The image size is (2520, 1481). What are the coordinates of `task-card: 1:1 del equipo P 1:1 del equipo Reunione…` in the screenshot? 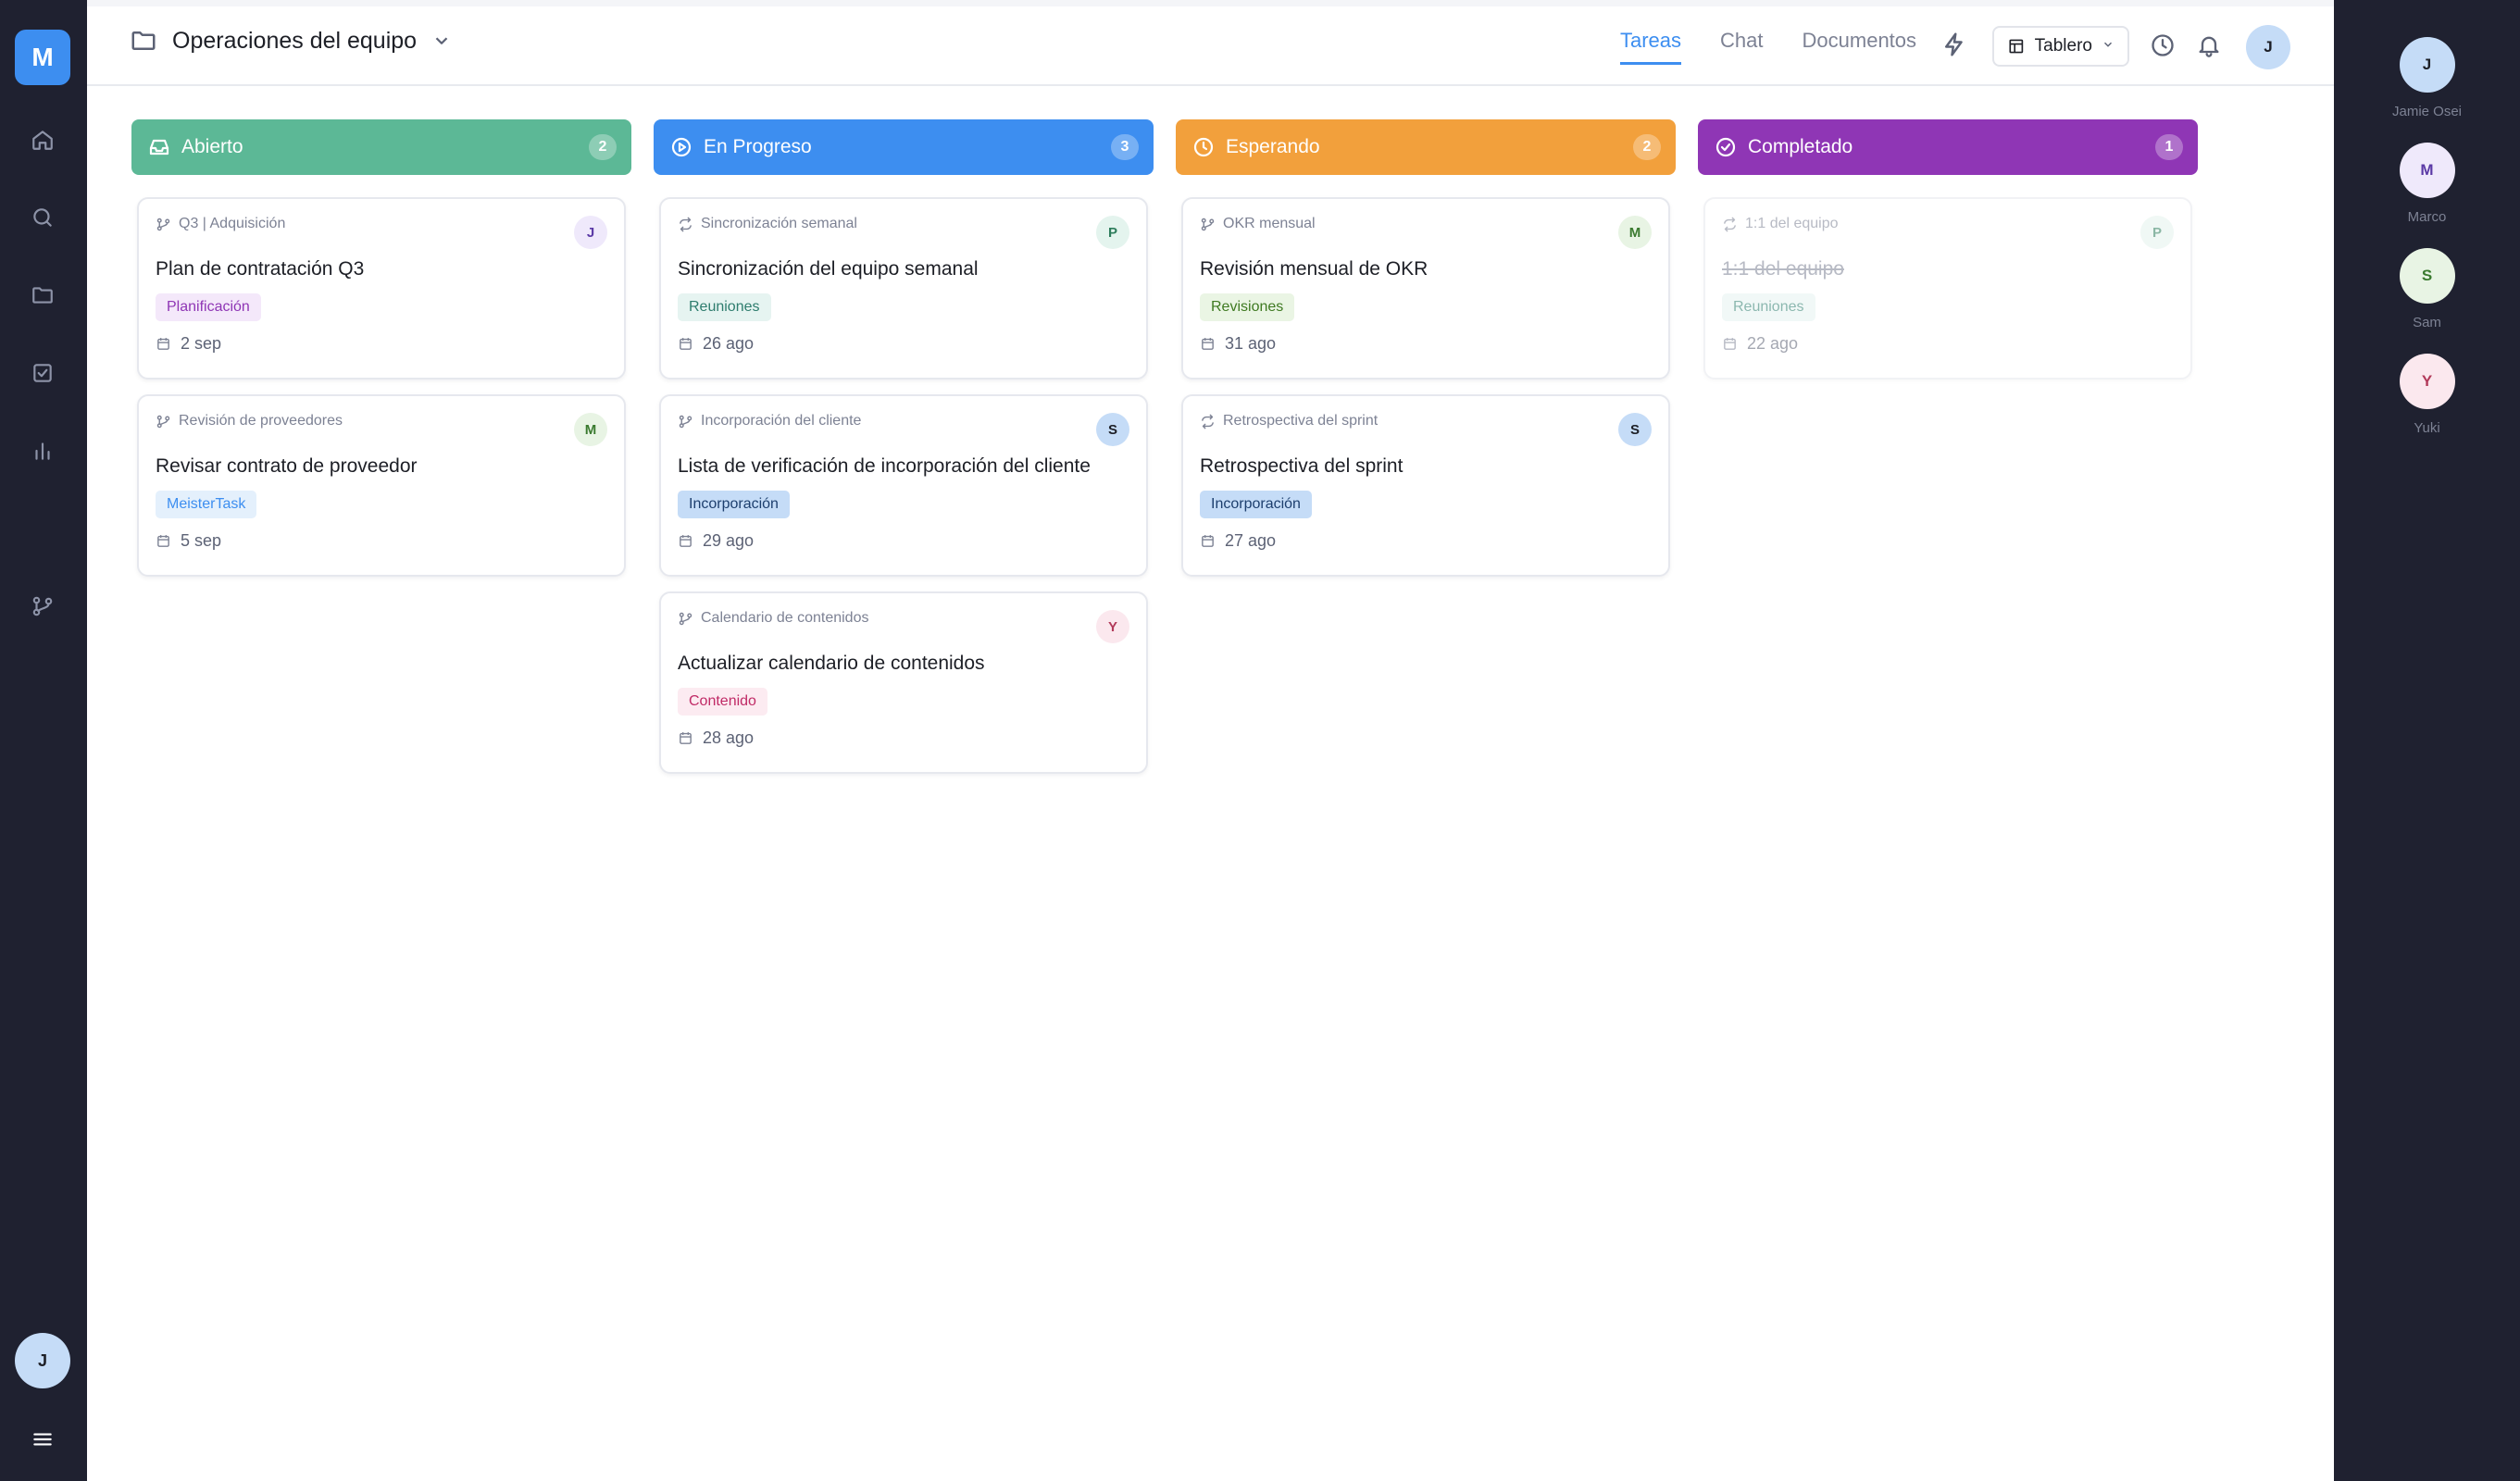 It's located at (1947, 289).